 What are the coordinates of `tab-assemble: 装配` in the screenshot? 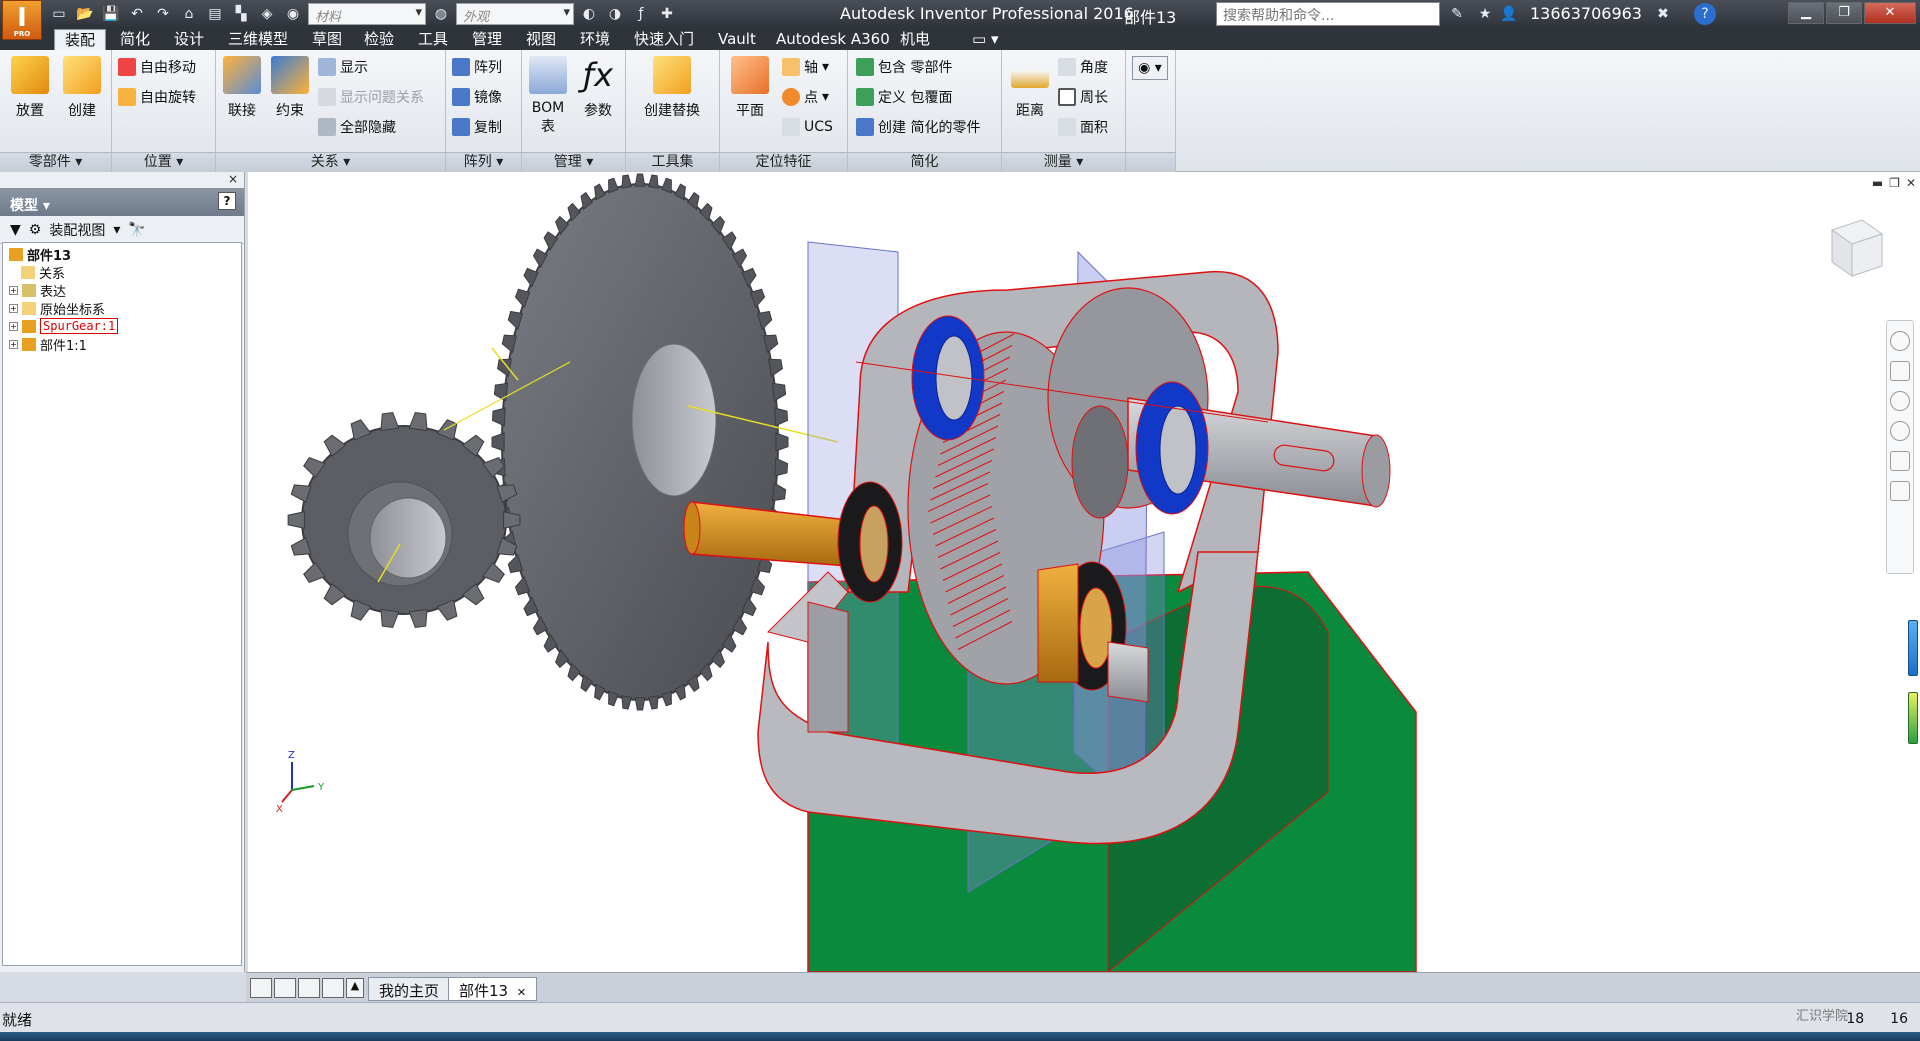 It's located at (80, 39).